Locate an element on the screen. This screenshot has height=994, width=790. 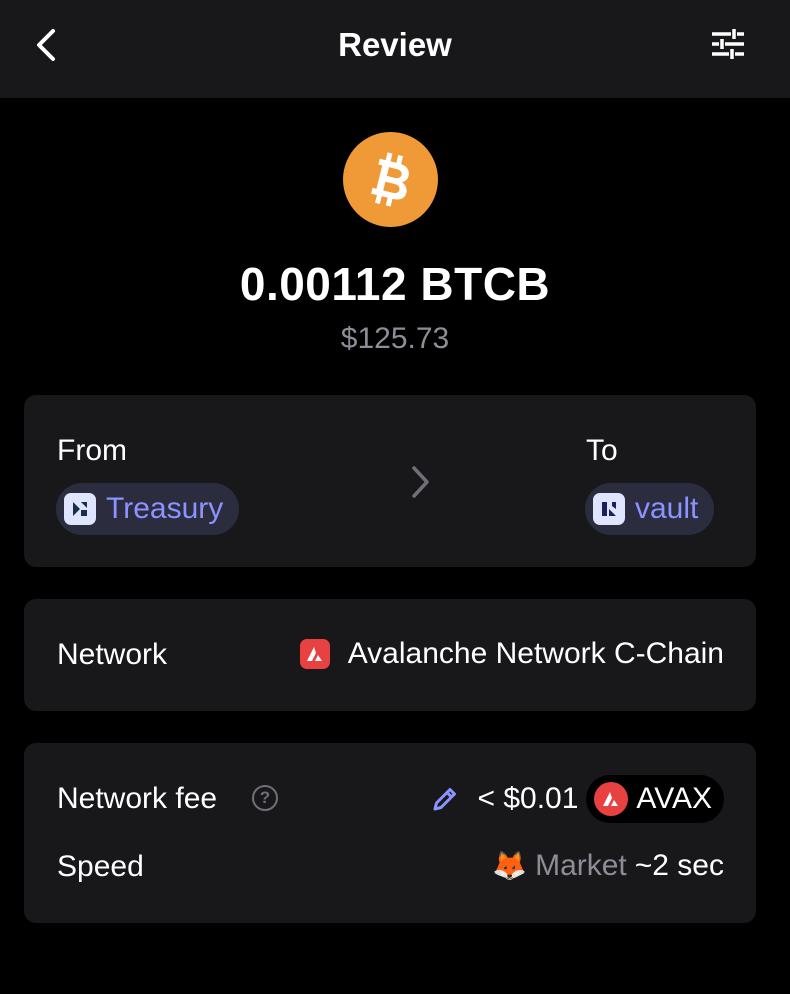
top-bar: Review is located at coordinates (395, 49).